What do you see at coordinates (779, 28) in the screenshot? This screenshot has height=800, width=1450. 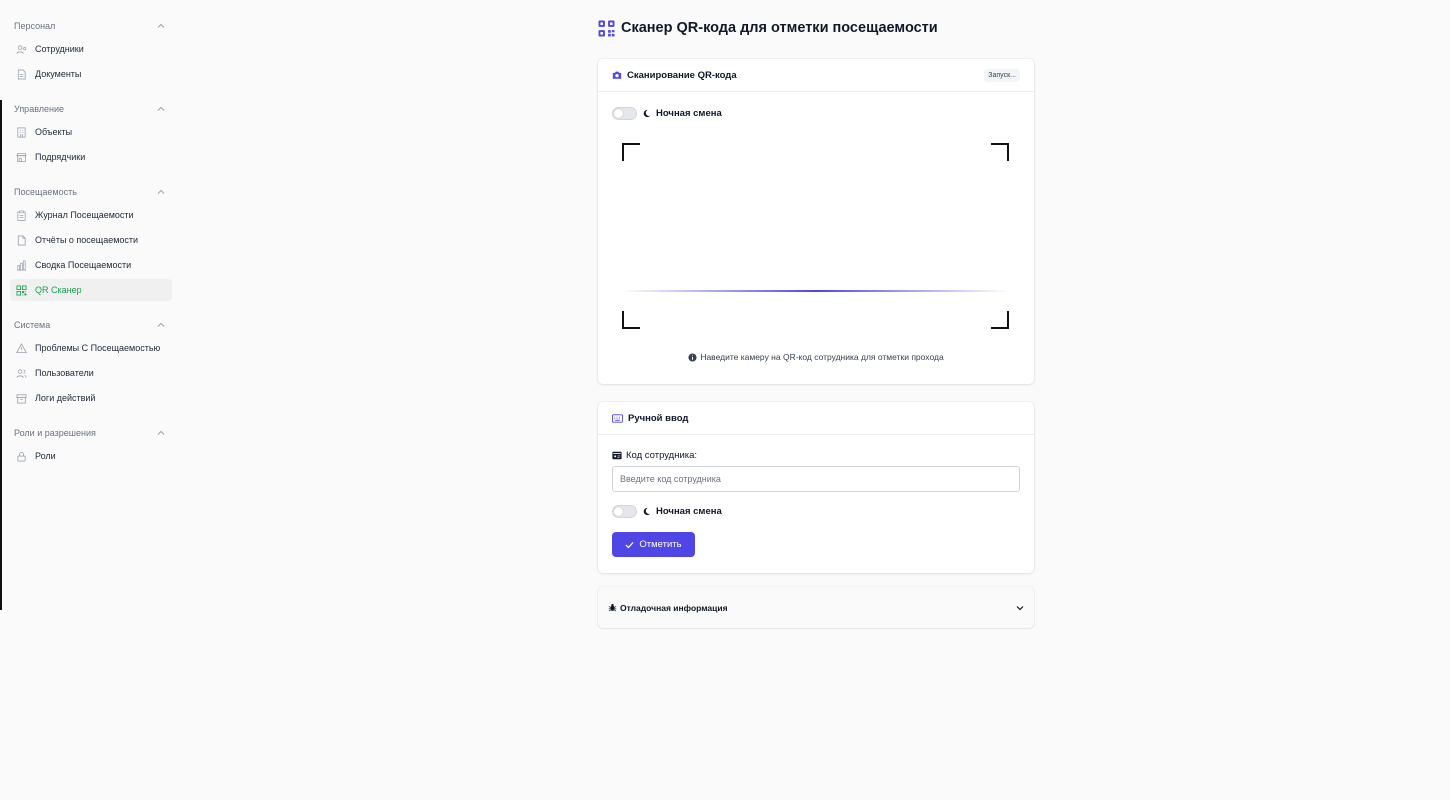 I see `page-title-text: Сканер QR-кода для отметки посещаемости` at bounding box center [779, 28].